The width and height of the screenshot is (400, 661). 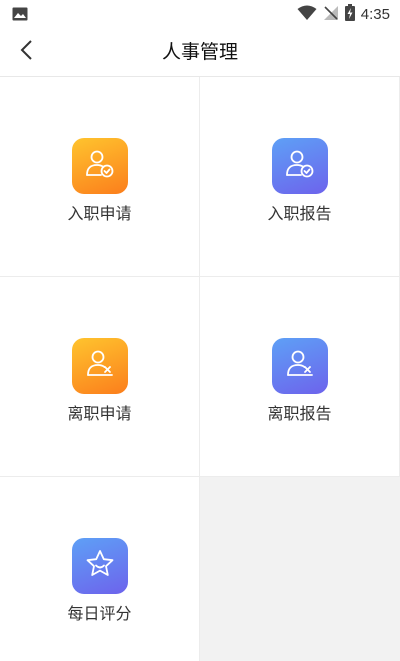 I want to click on menu-item-label: 每日评分, so click(x=99, y=613).